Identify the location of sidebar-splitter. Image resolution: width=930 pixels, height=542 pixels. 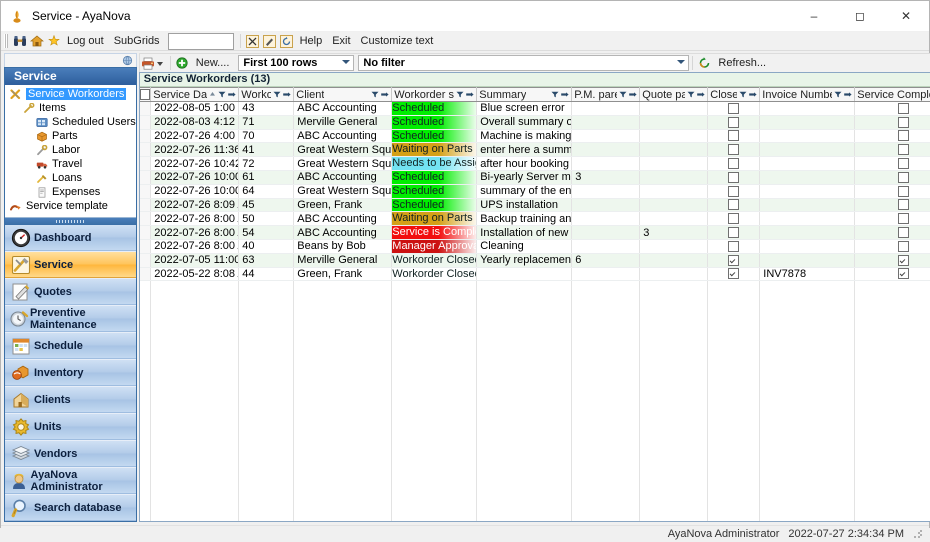
(70, 221).